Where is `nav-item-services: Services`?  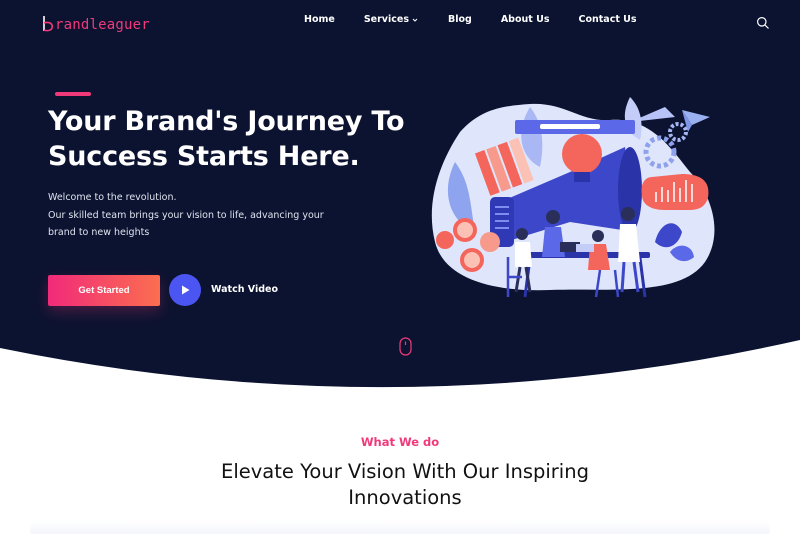
nav-item-services: Services is located at coordinates (391, 19).